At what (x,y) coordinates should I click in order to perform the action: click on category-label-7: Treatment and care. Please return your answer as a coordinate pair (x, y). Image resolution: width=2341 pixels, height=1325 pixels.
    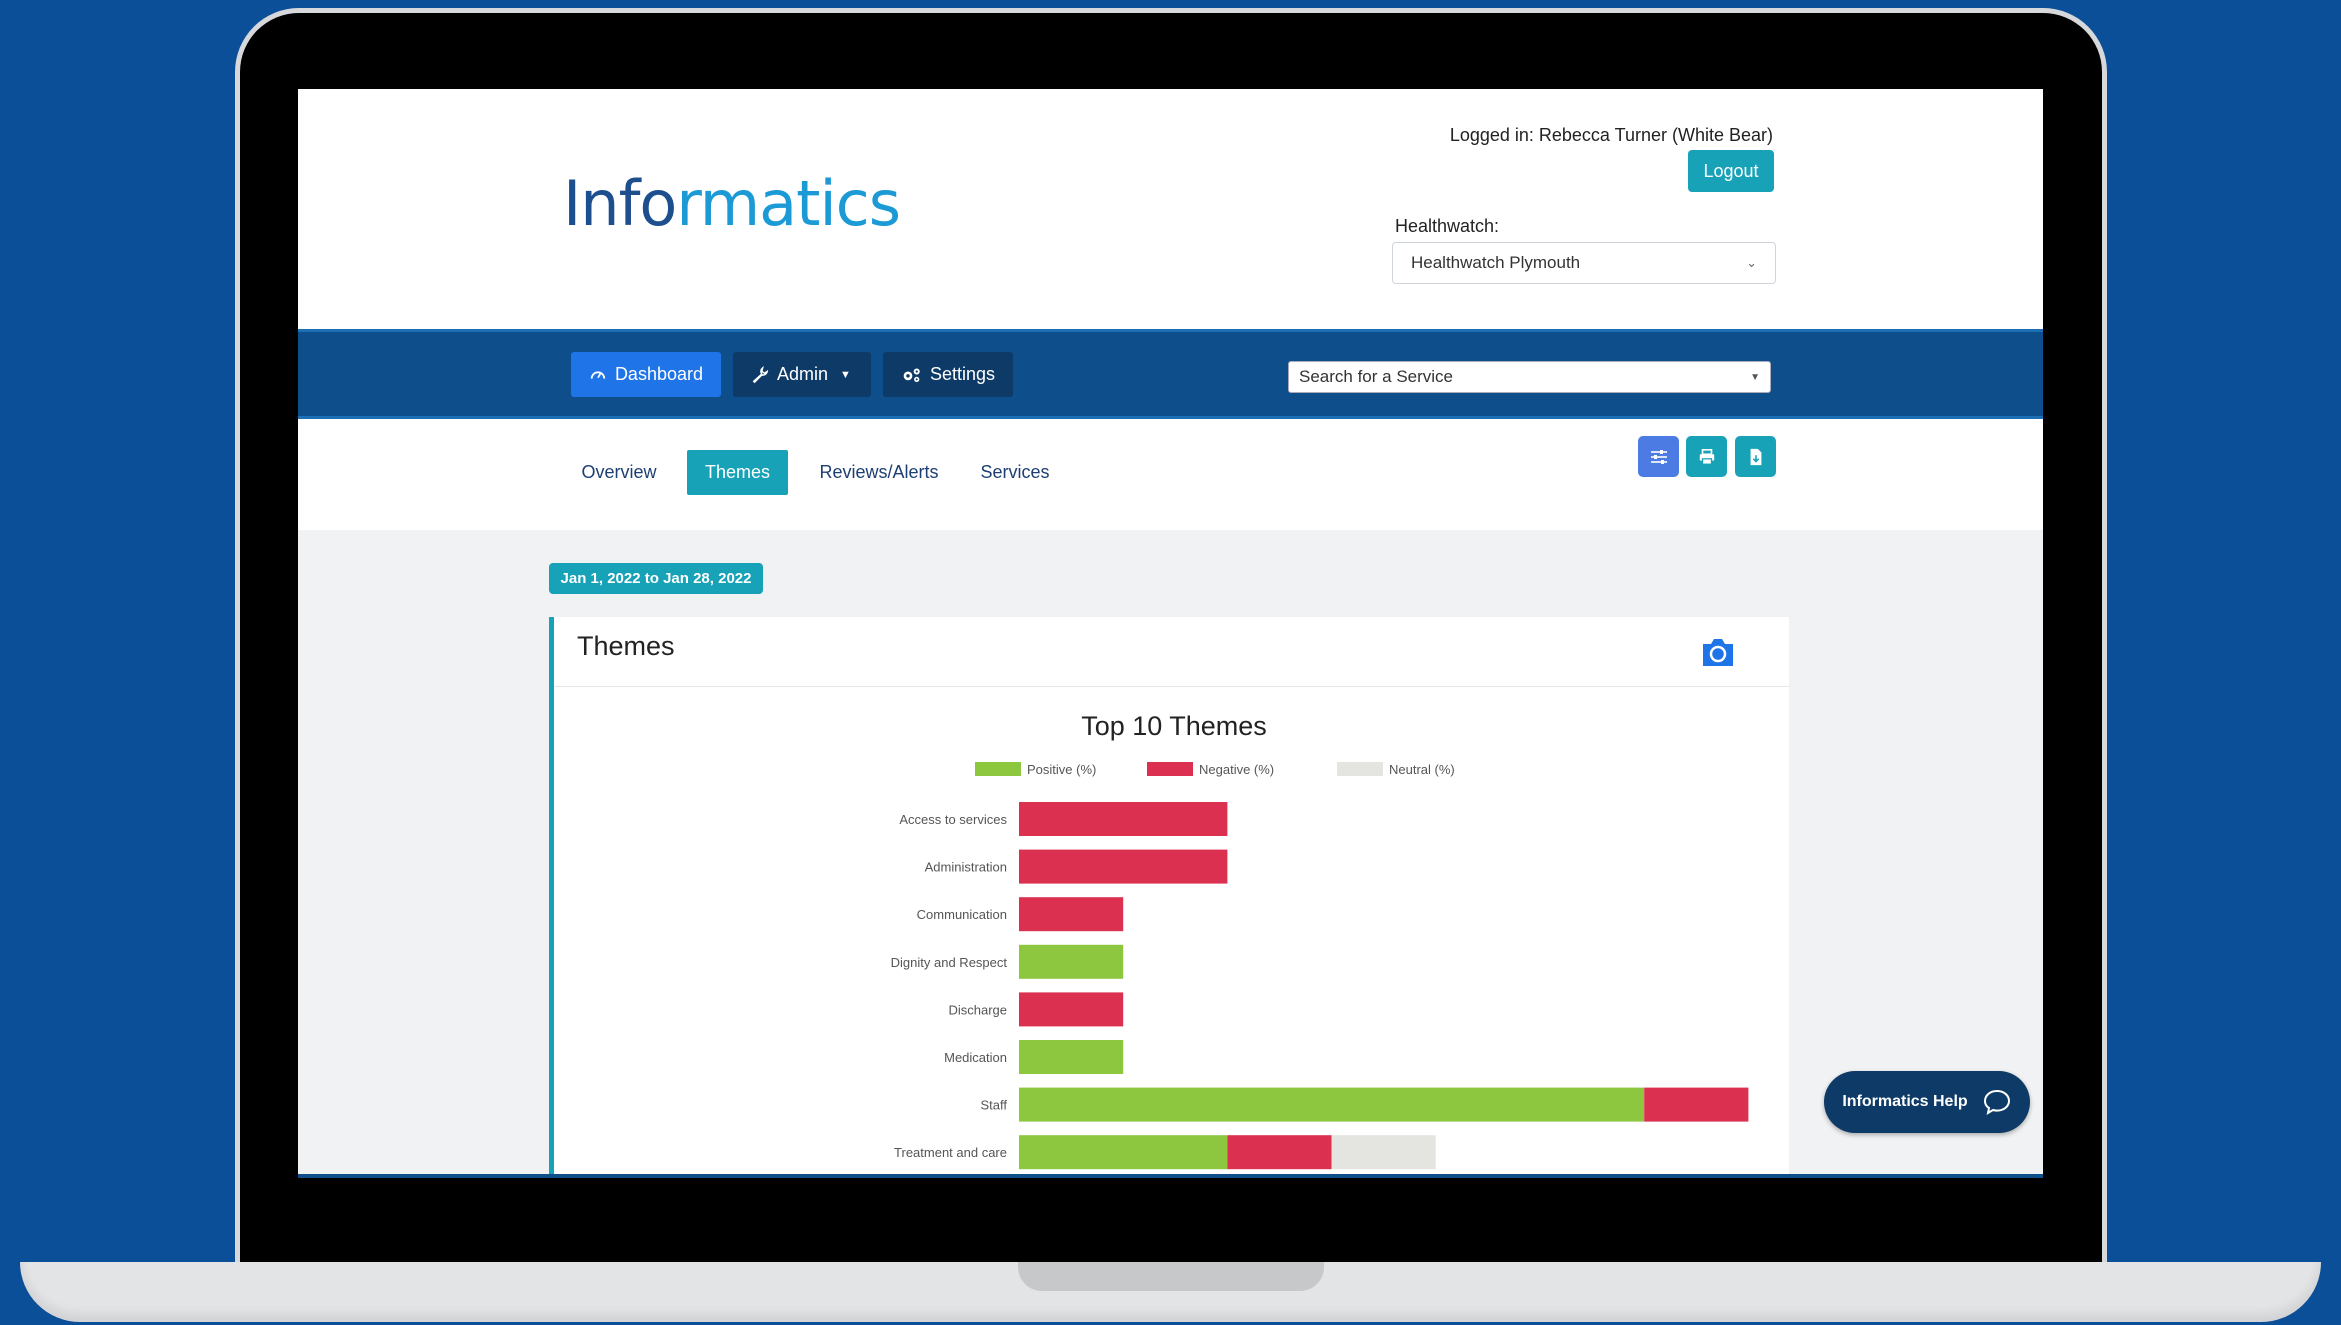
    Looking at the image, I should click on (950, 1152).